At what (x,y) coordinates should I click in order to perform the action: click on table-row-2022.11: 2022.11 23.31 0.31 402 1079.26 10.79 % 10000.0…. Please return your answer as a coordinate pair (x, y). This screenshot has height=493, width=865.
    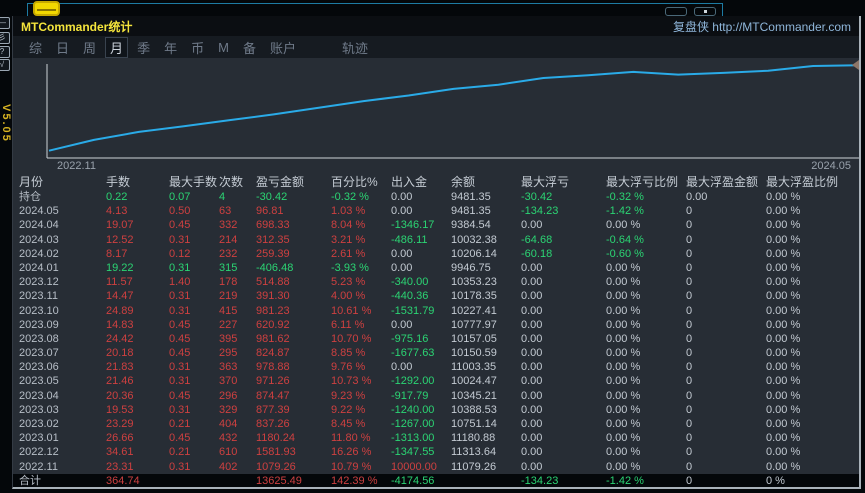
    Looking at the image, I should click on (436, 467).